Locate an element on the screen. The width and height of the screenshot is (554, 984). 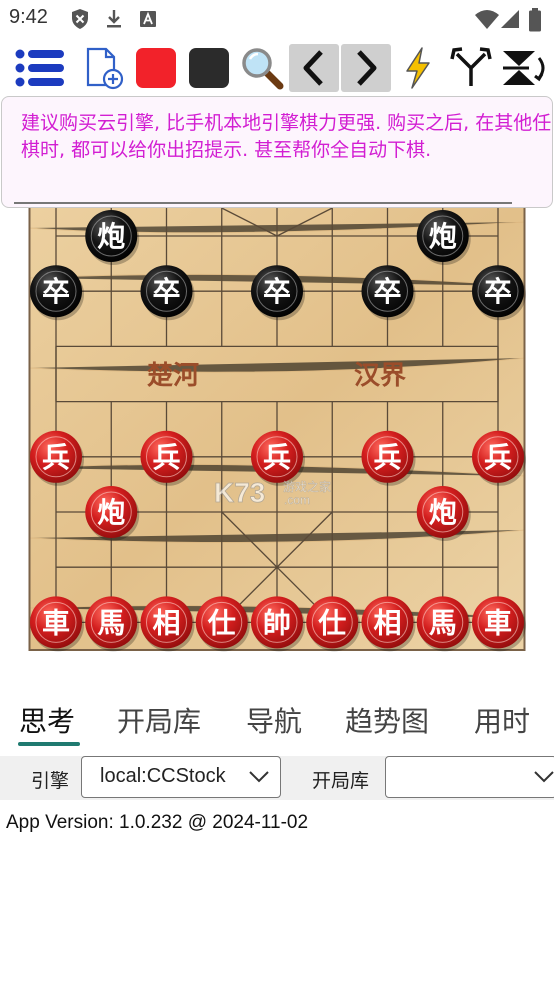
watermark-sub: 游戏之家 is located at coordinates (307, 486).